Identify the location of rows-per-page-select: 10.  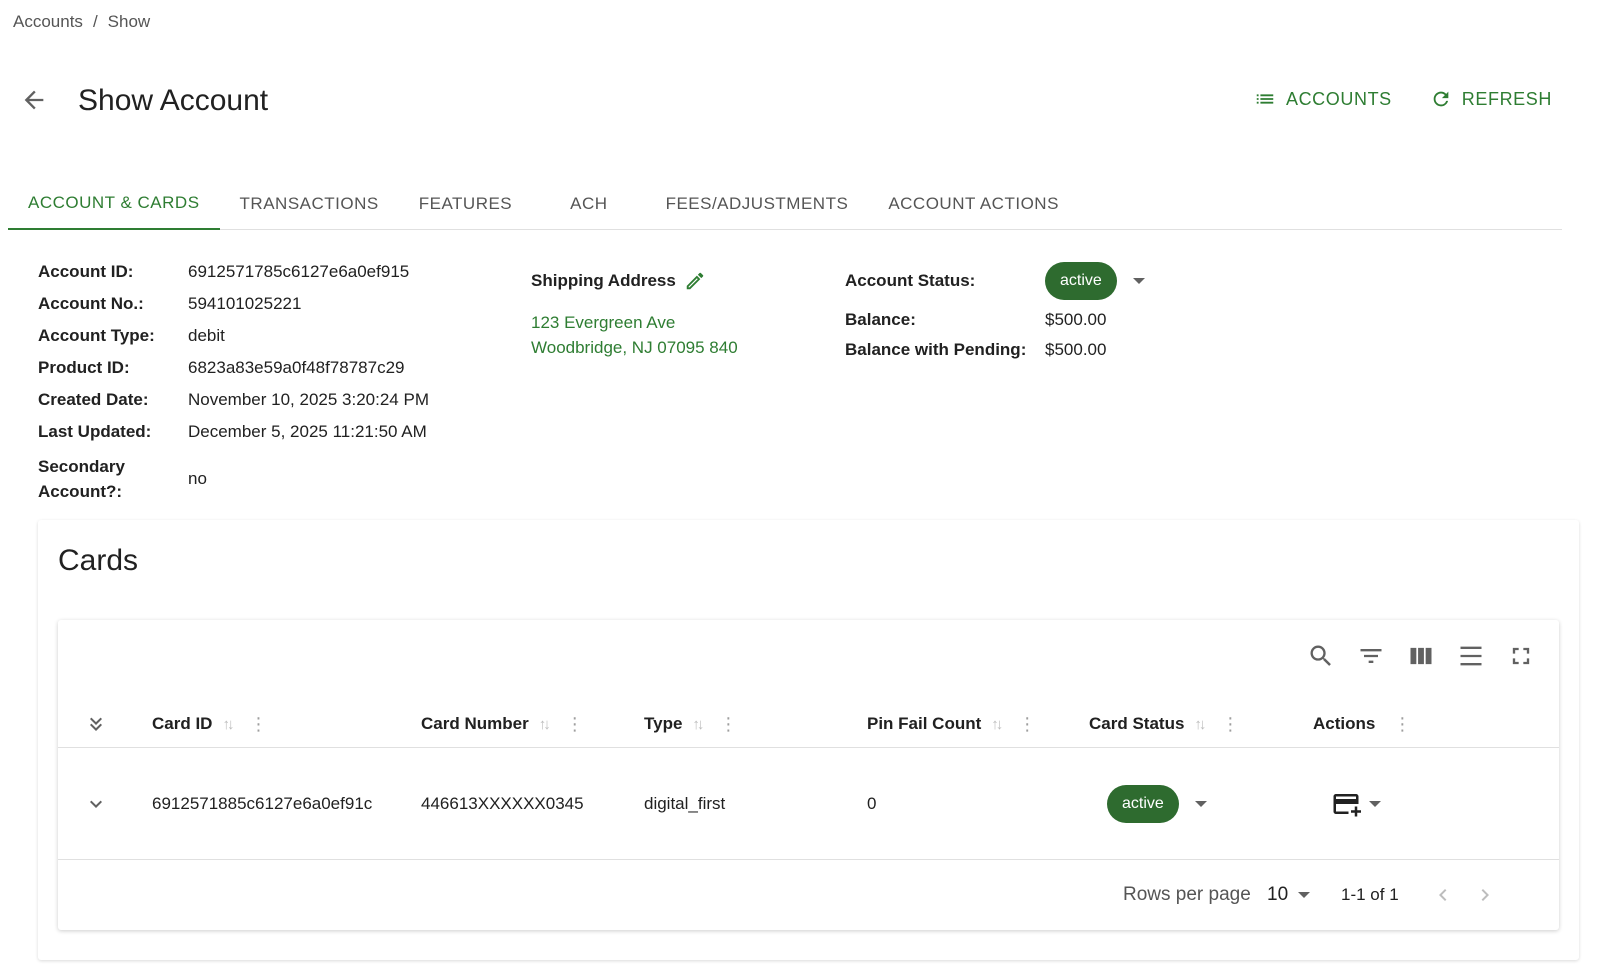
(1289, 895).